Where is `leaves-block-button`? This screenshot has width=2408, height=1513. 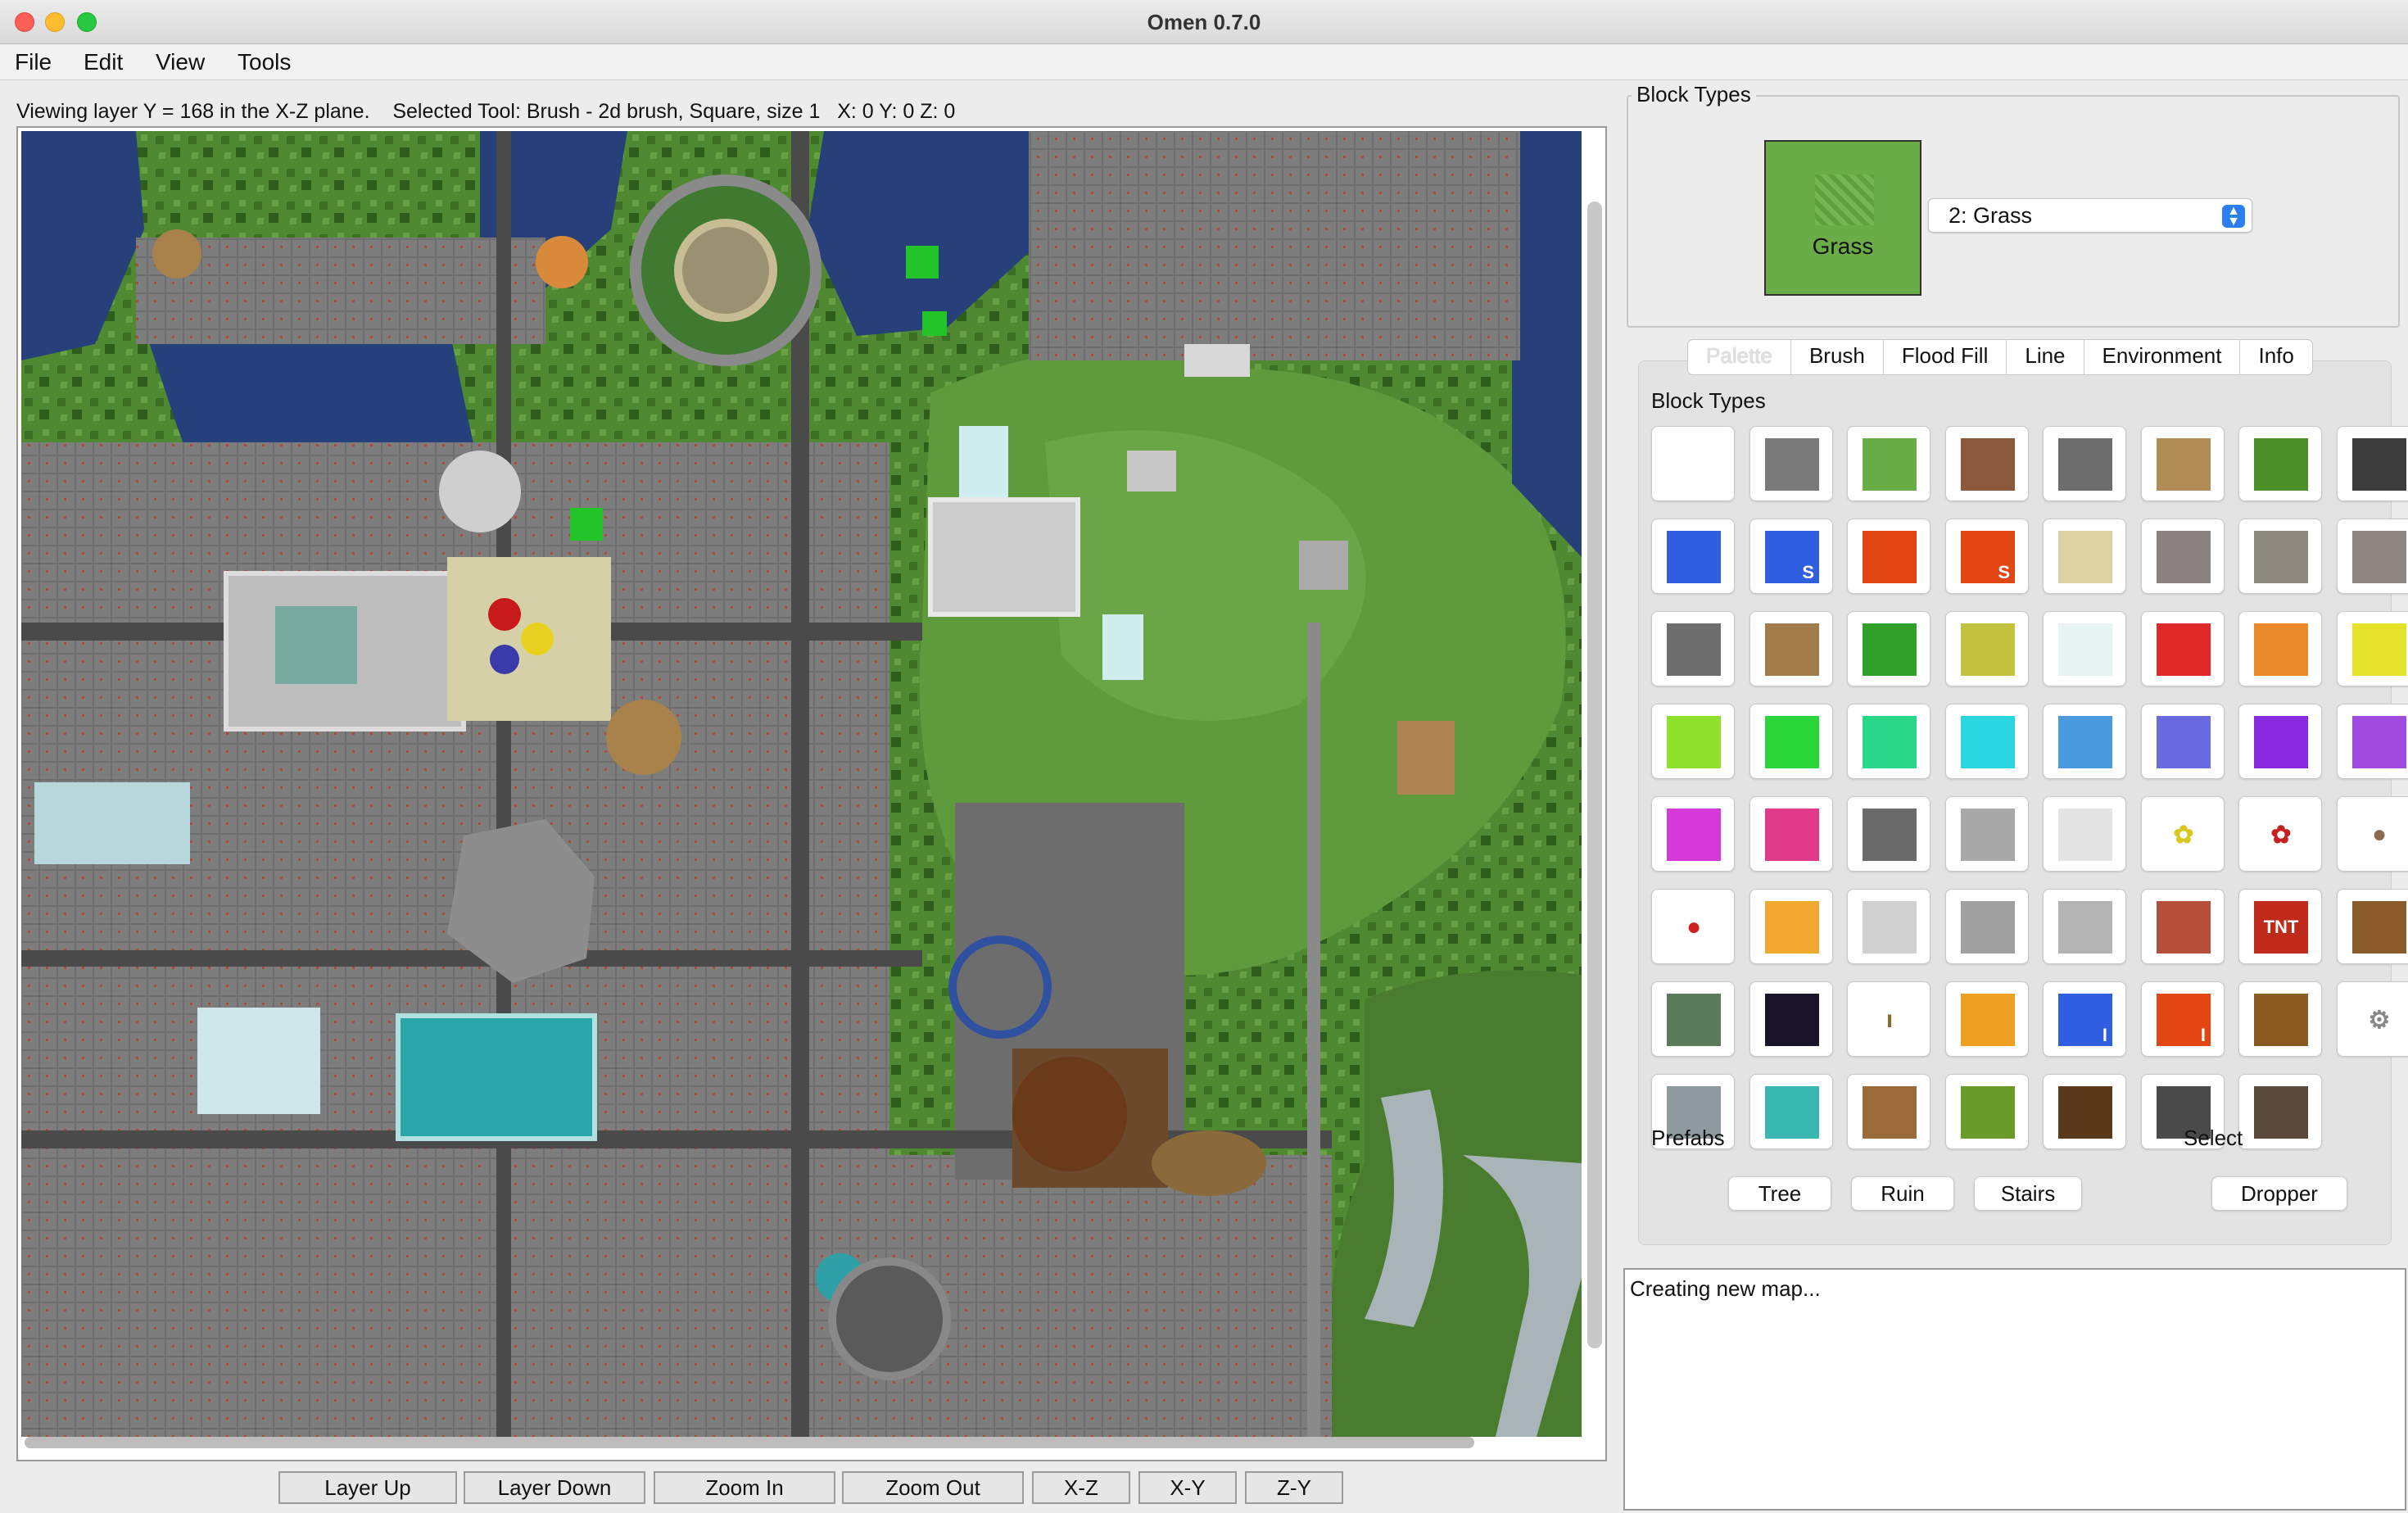 leaves-block-button is located at coordinates (1888, 648).